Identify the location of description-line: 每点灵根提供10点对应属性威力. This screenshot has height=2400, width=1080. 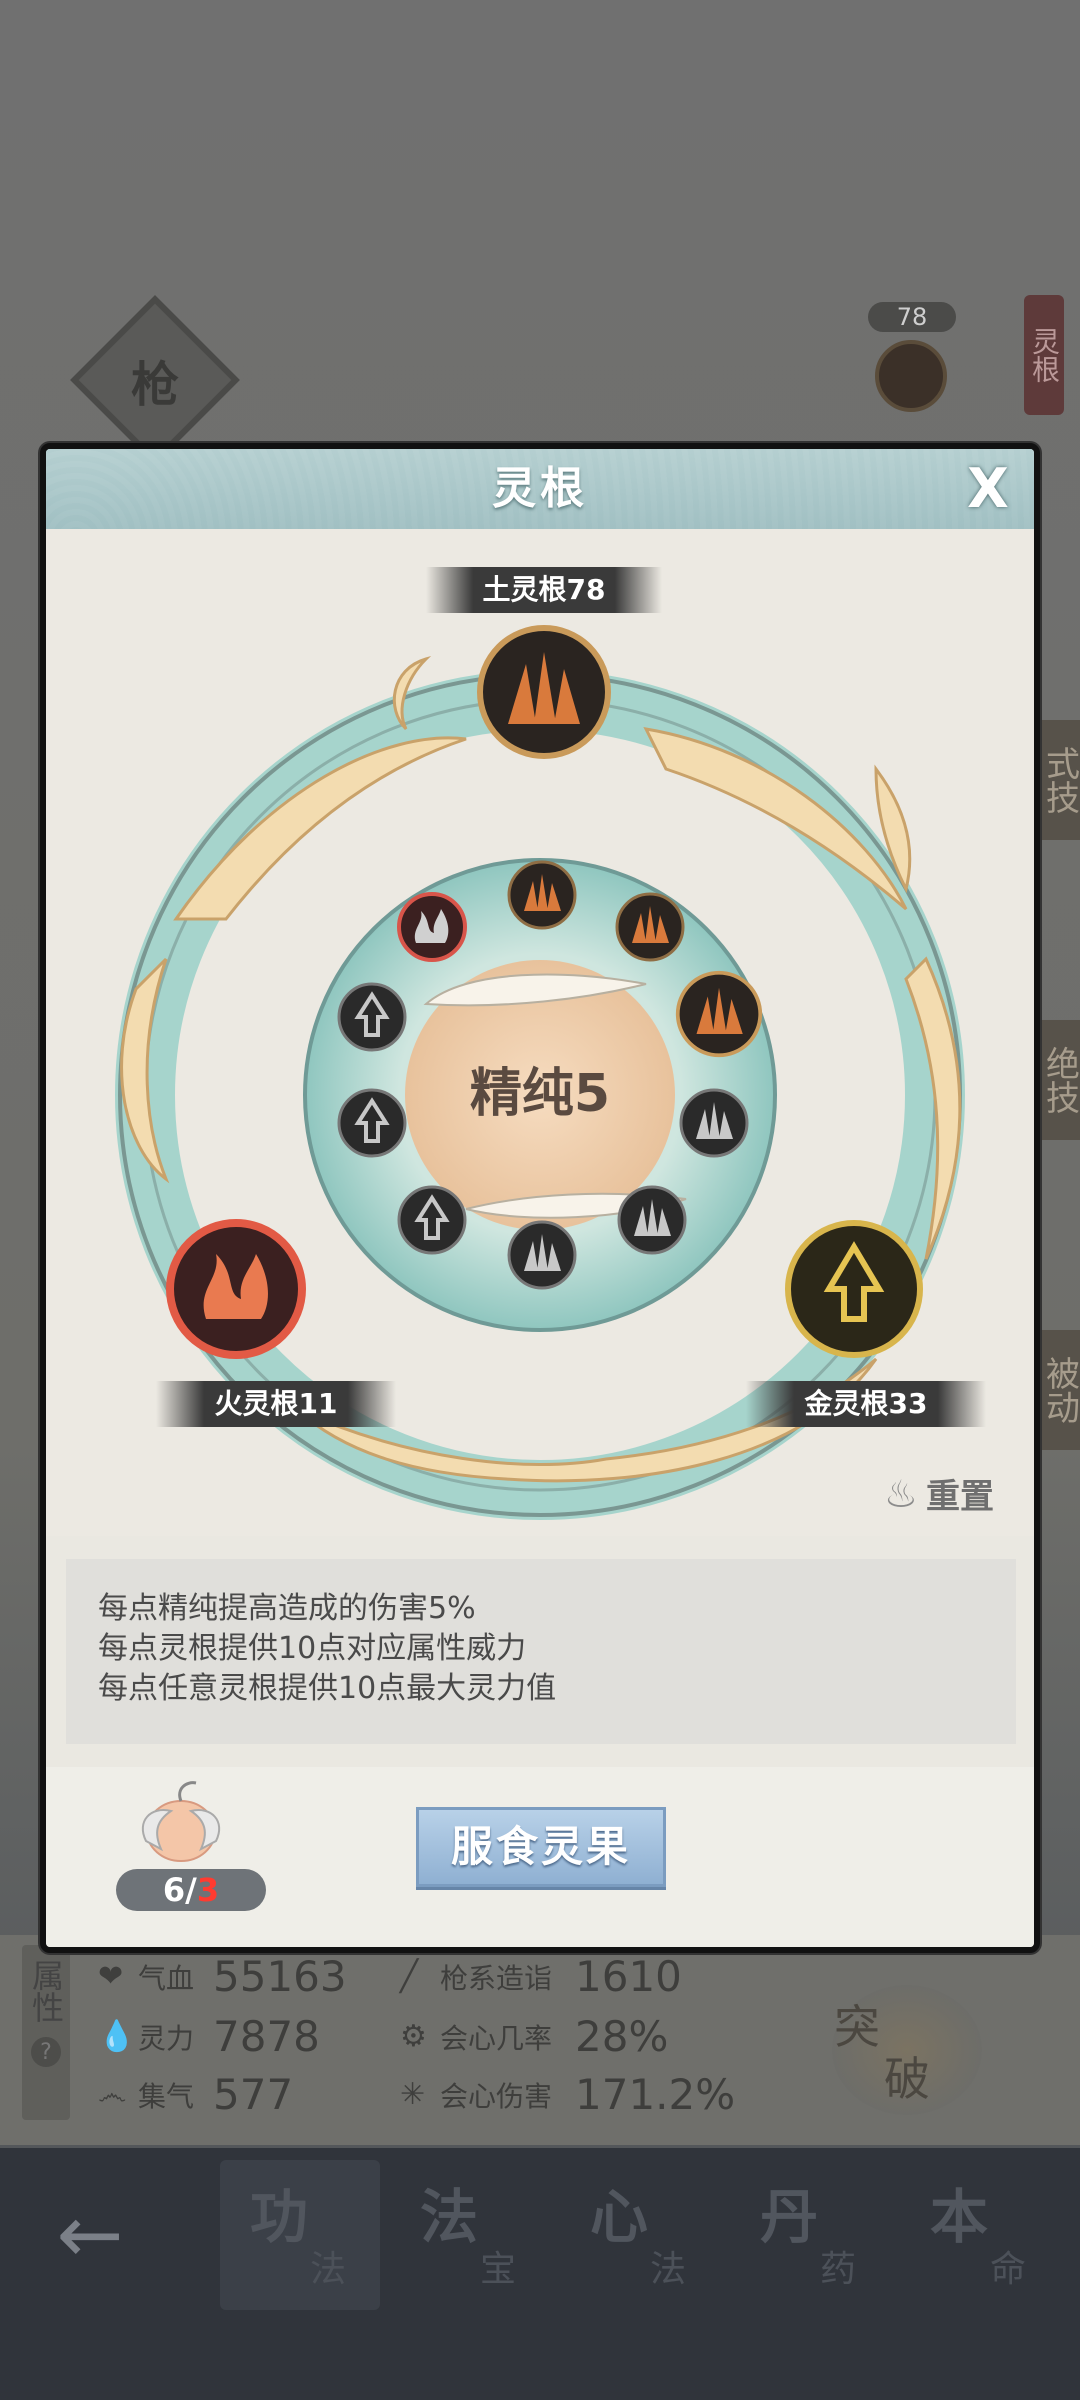
(312, 1648).